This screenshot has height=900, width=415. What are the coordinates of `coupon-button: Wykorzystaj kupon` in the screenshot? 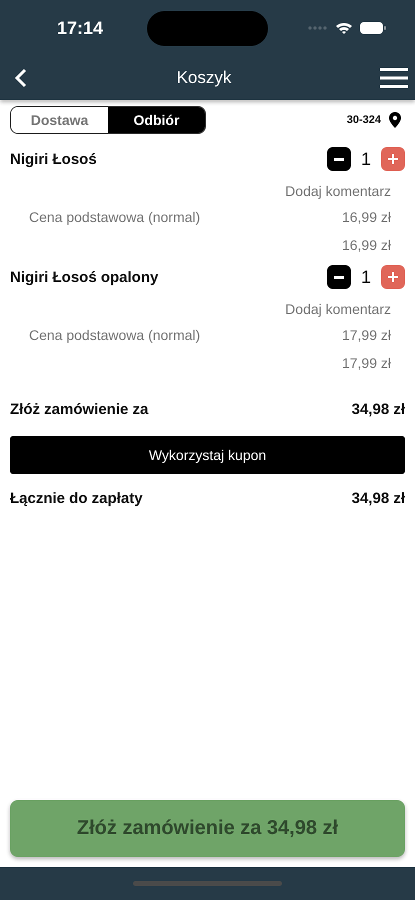 It's located at (207, 455).